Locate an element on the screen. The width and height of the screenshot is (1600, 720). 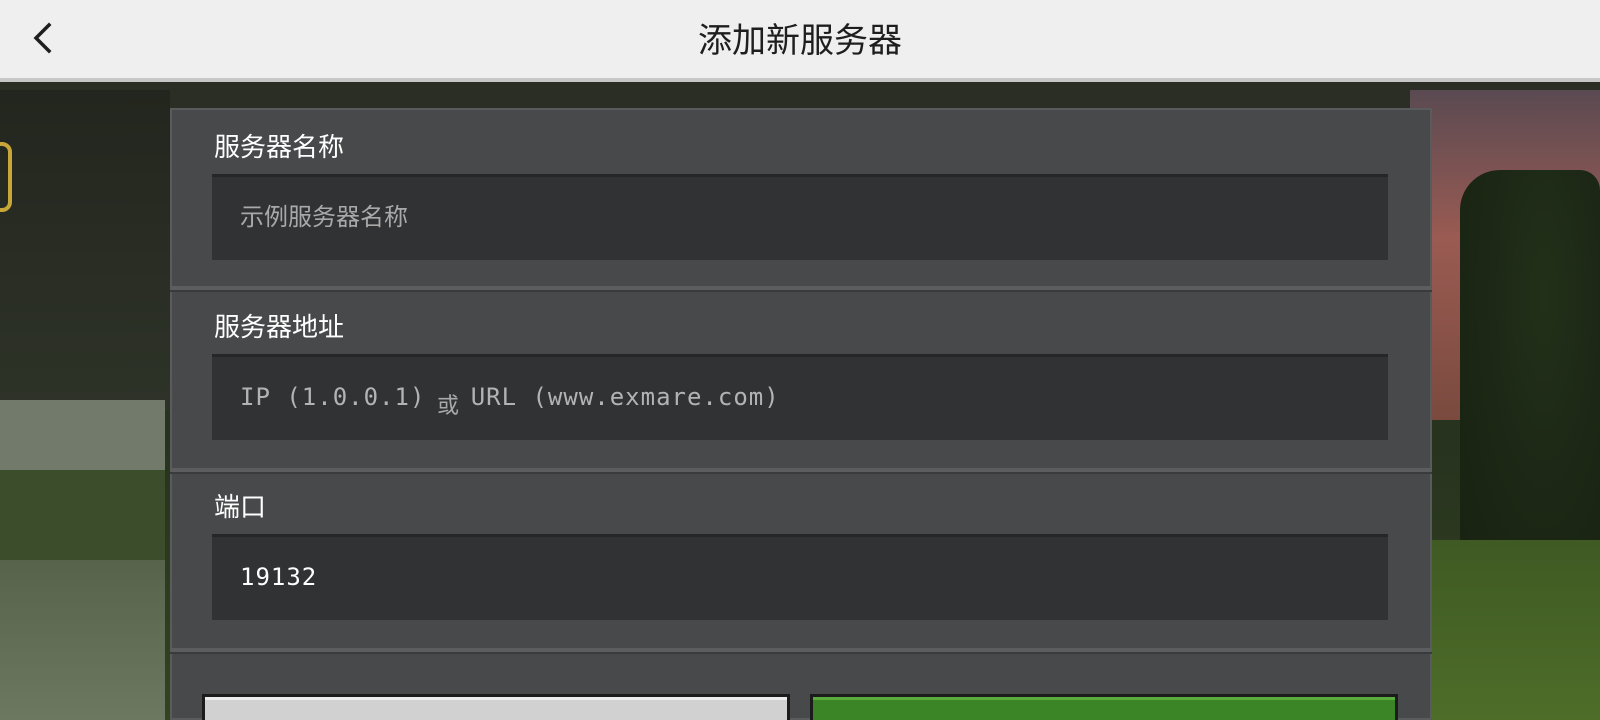
top-bar: 添加新服务器 is located at coordinates (800, 41).